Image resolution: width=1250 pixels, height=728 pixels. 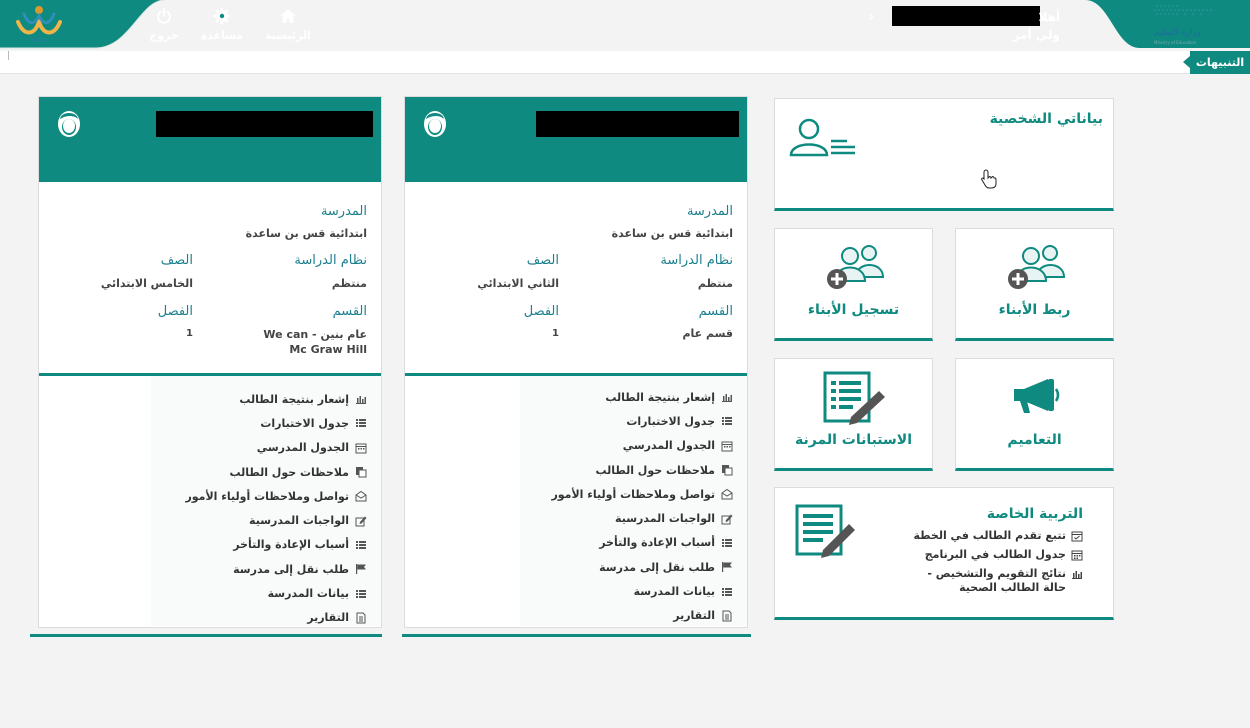 I want to click on section-value: قسم عام, so click(x=707, y=333).